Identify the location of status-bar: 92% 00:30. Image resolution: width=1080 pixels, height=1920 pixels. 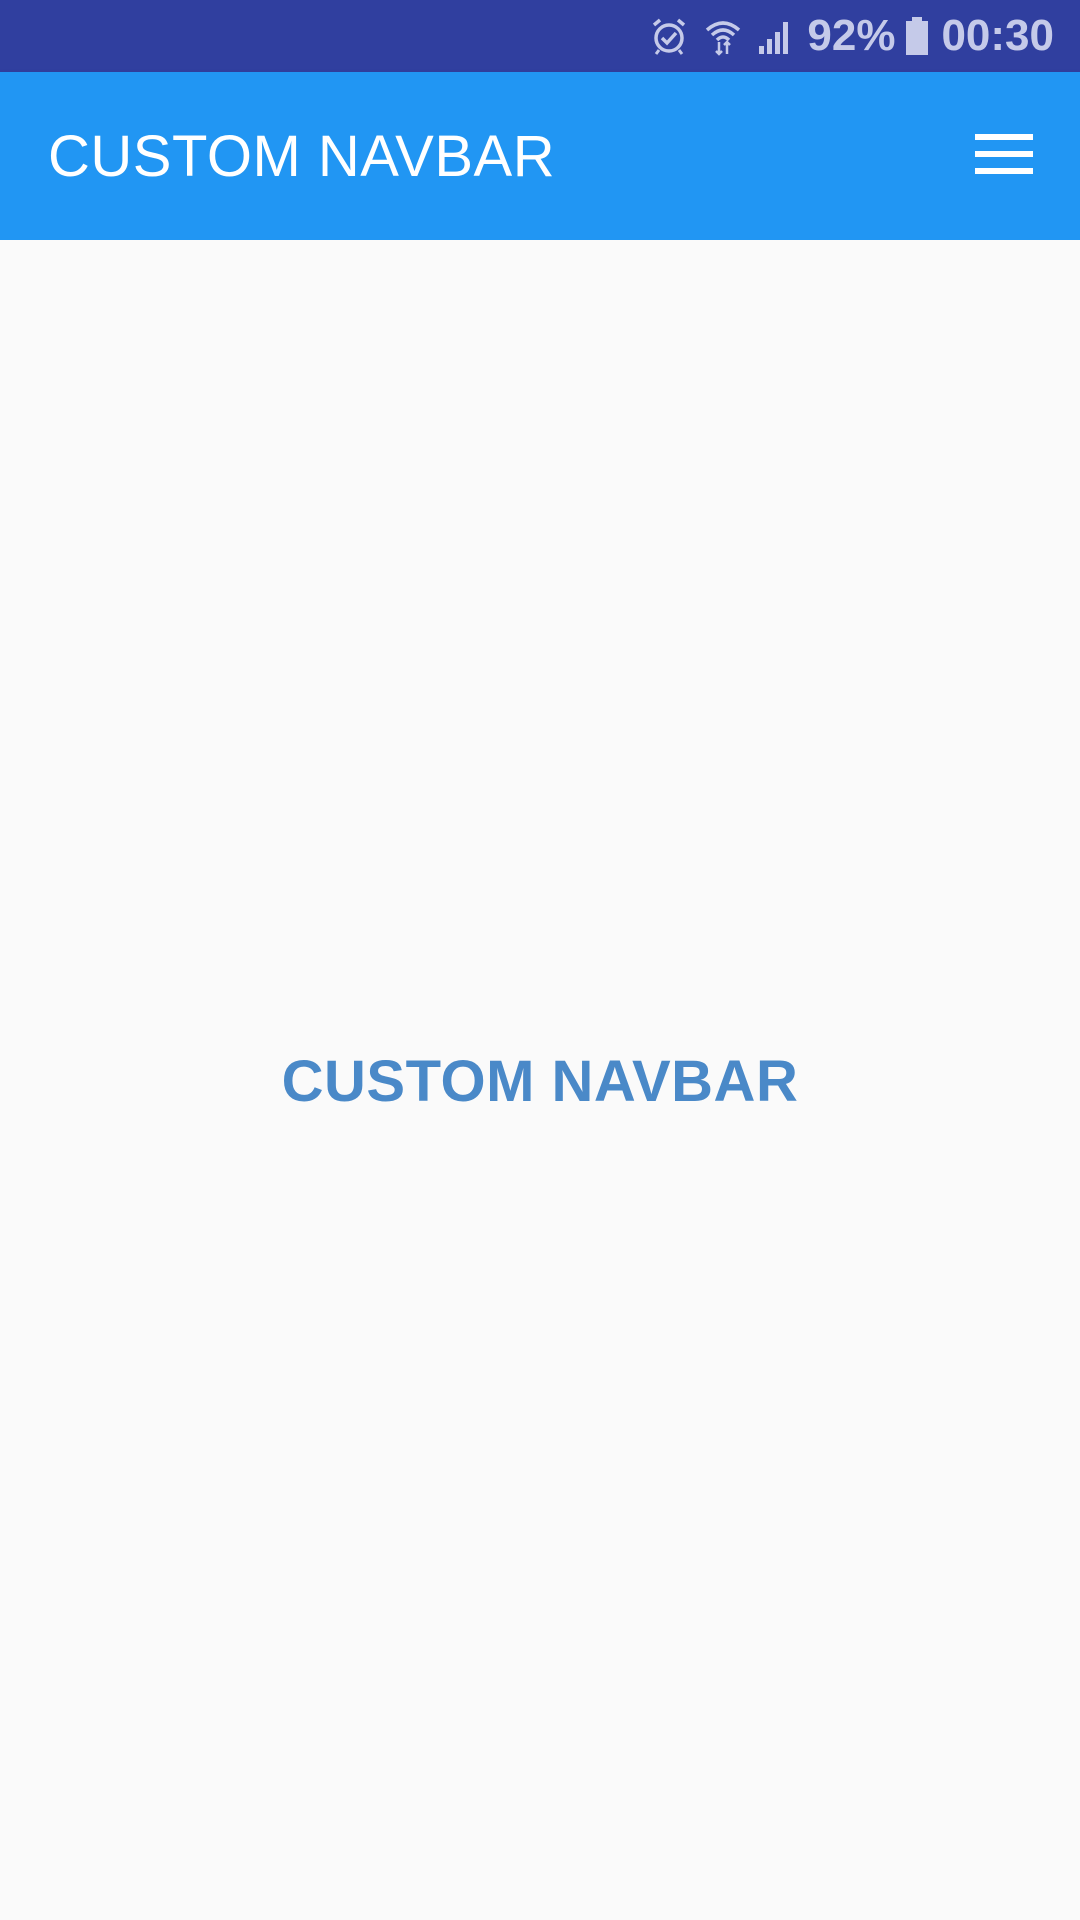
(540, 36).